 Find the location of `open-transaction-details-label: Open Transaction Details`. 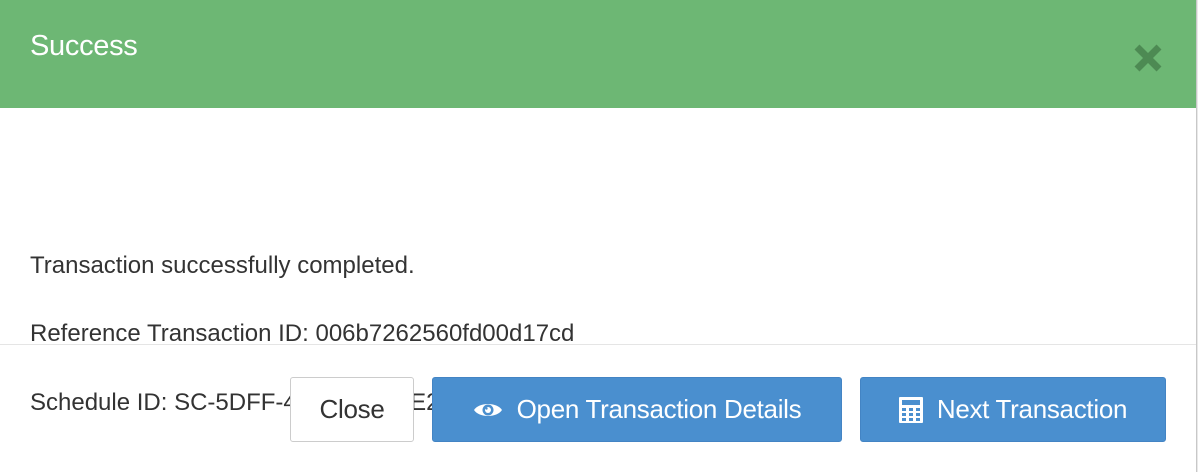

open-transaction-details-label: Open Transaction Details is located at coordinates (659, 409).